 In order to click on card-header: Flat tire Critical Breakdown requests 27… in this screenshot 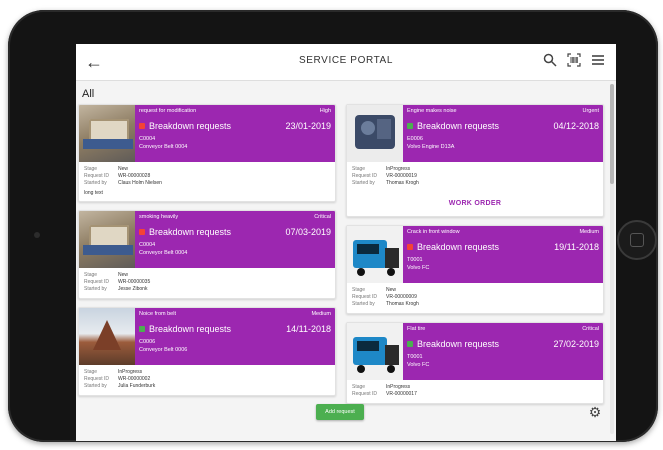, I will do `click(503, 351)`.